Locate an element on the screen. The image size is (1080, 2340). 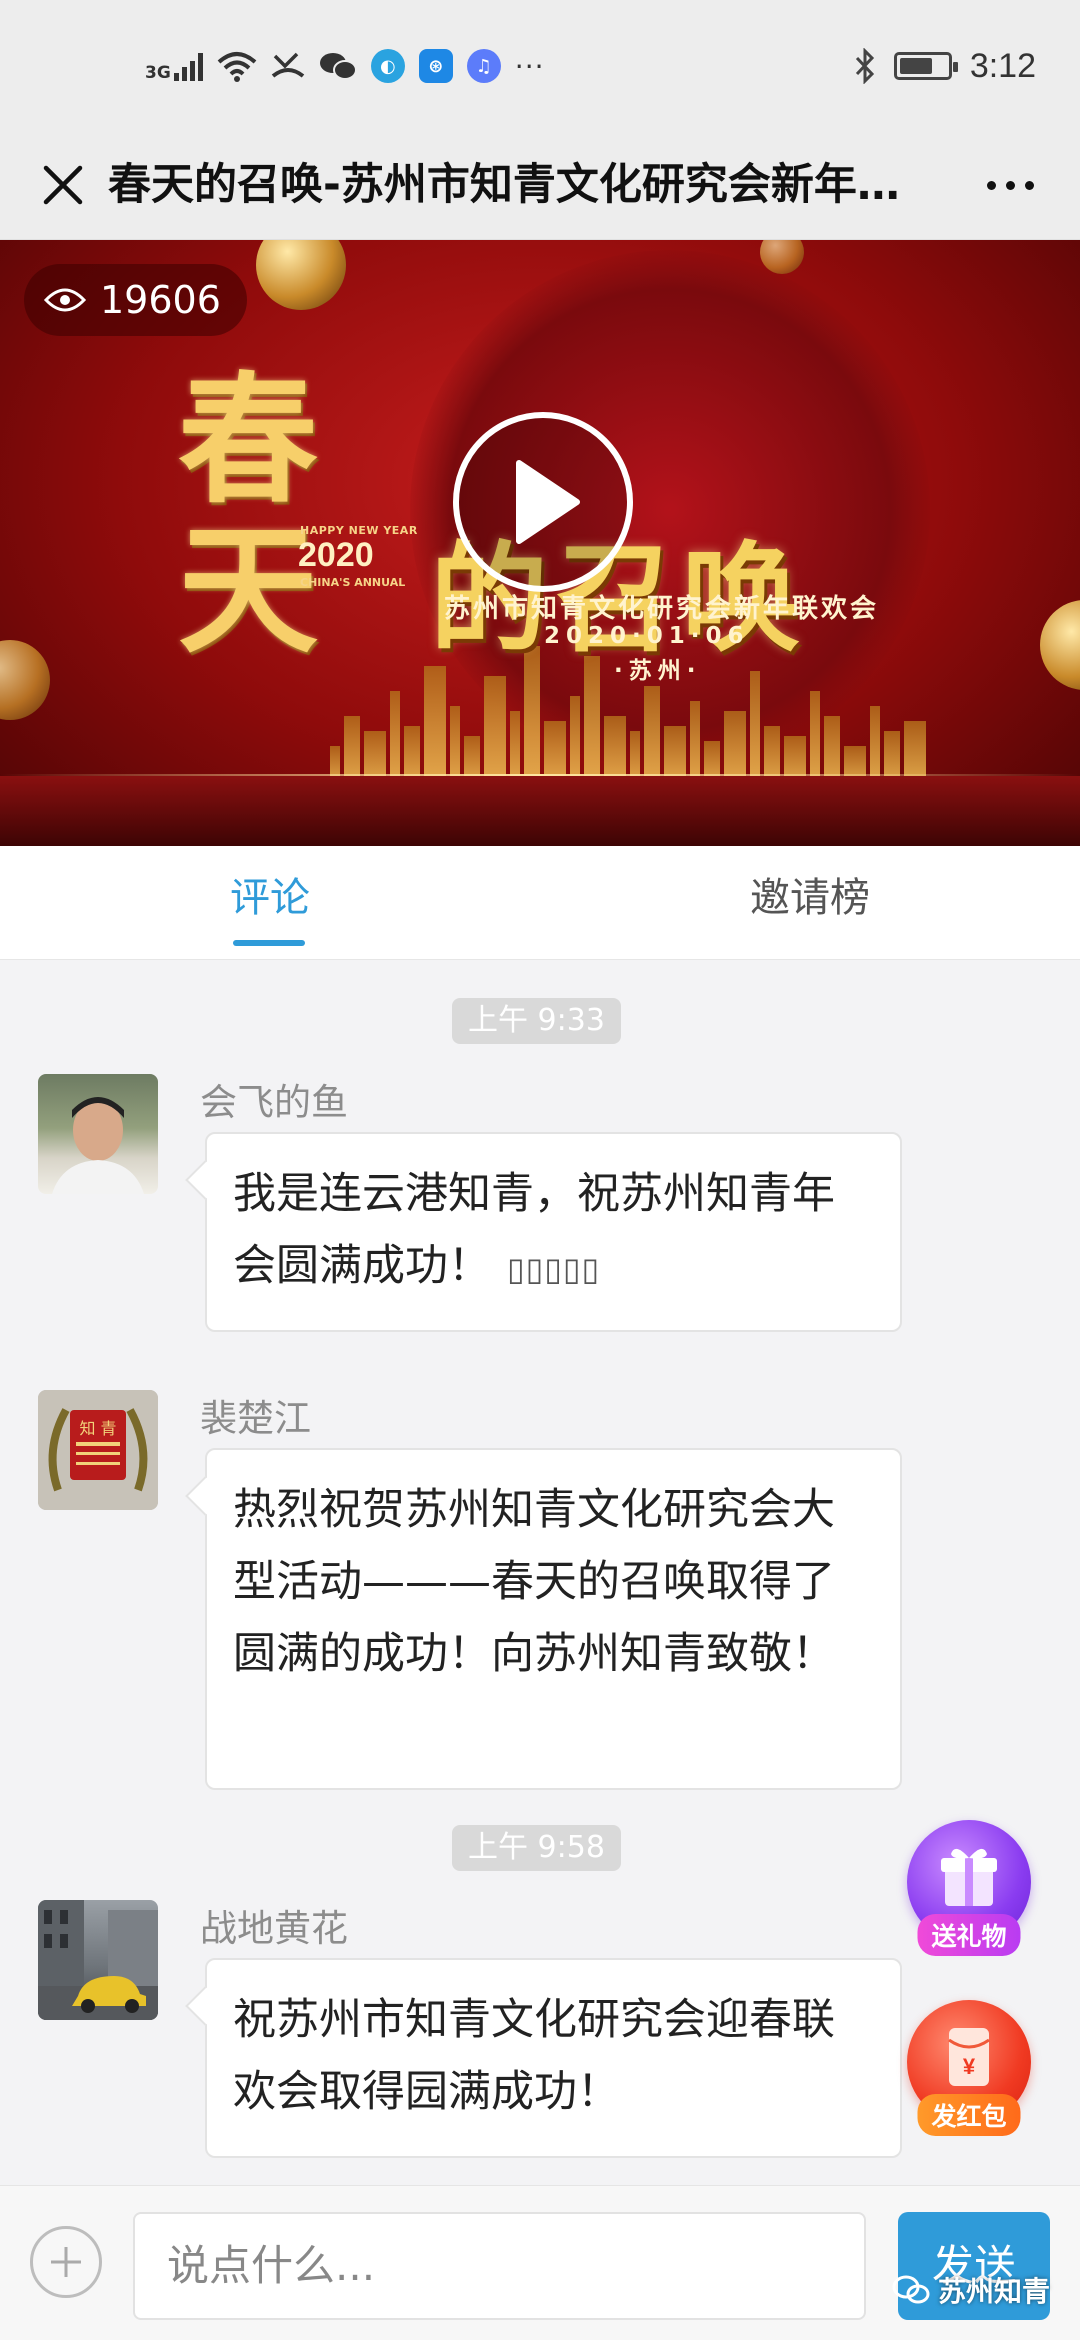
view-count: 19606 is located at coordinates (160, 300).